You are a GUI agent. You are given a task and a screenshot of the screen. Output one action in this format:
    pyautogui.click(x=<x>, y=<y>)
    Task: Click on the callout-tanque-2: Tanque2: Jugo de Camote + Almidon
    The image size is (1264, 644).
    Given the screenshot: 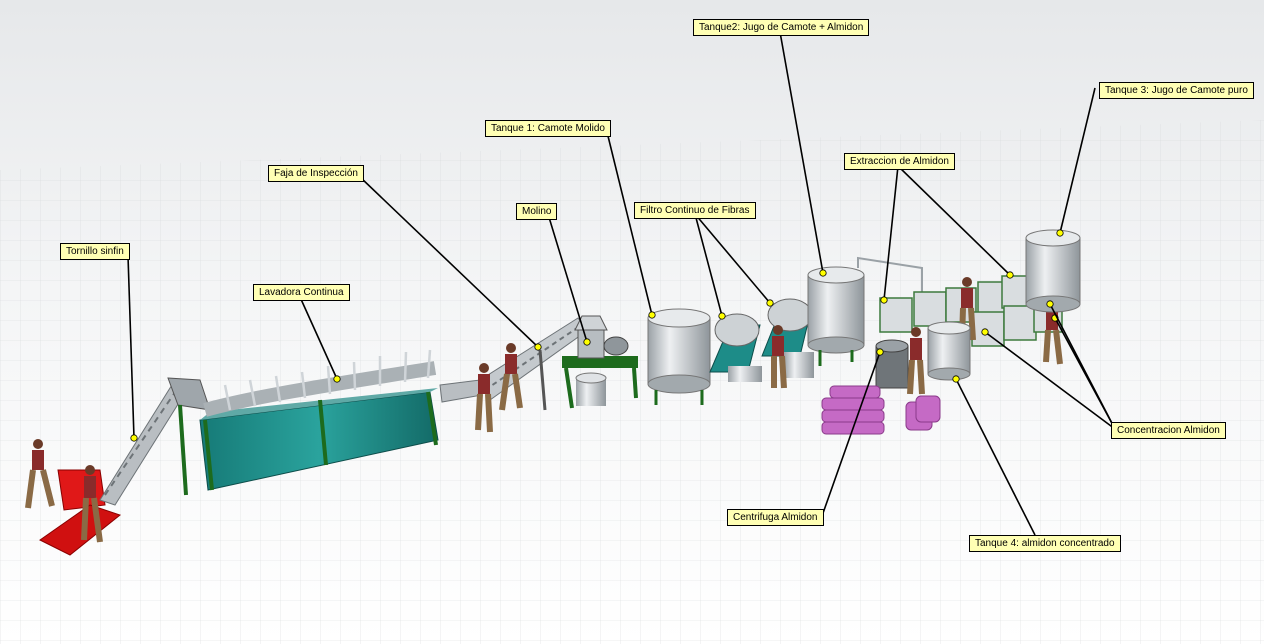 What is the action you would take?
    pyautogui.click(x=781, y=27)
    